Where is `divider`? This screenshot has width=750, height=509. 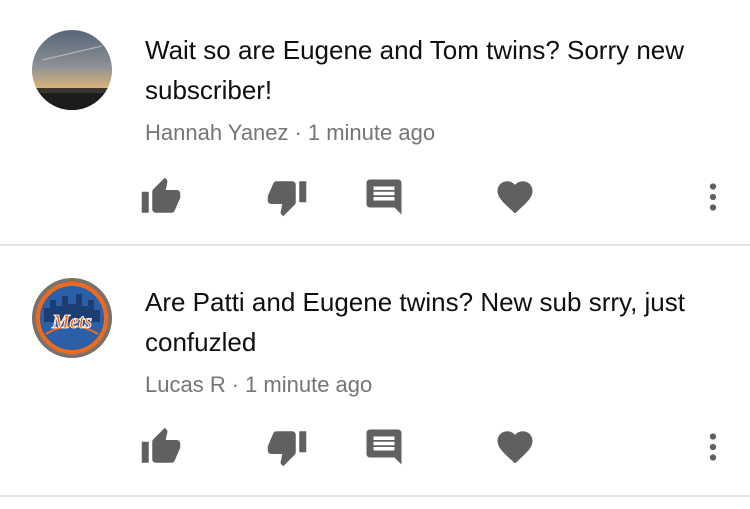
divider is located at coordinates (375, 496).